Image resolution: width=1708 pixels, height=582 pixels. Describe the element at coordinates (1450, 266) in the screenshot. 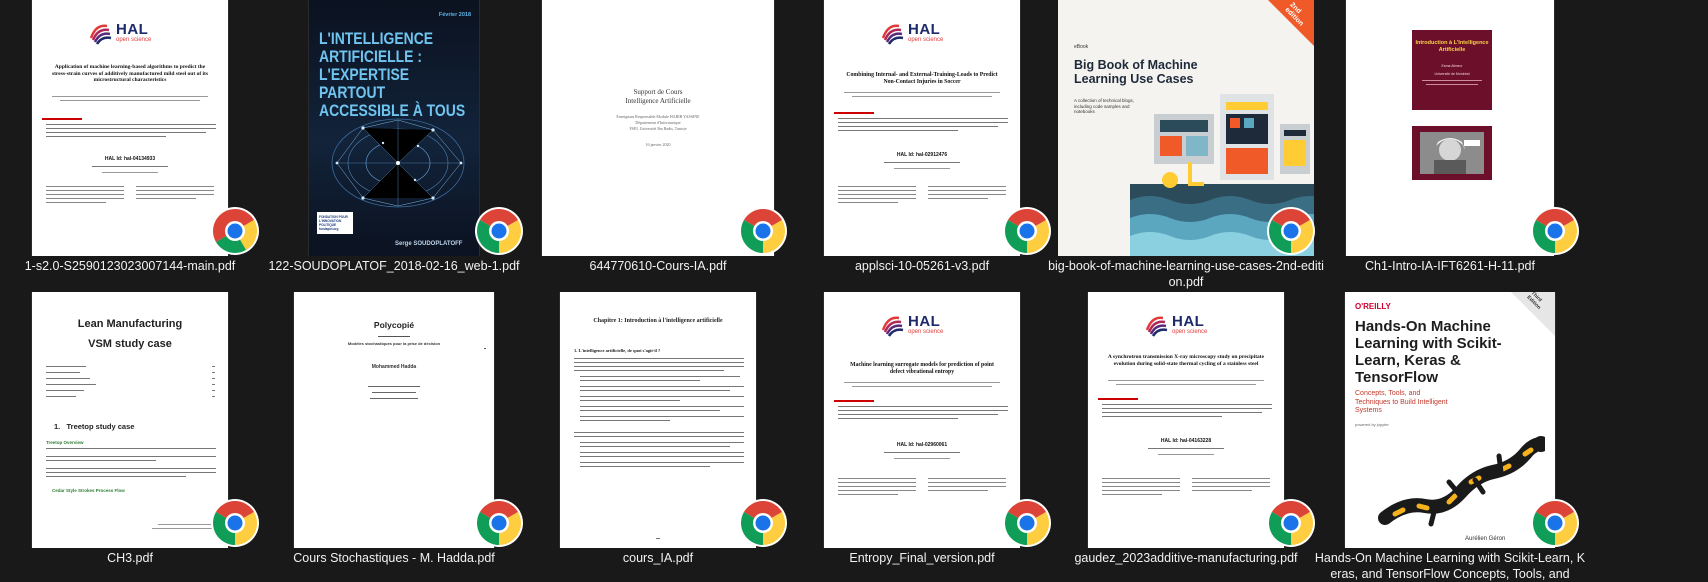

I see `file-name: Ch1-Intro-IA-IFT6261-H-11.pdf` at that location.